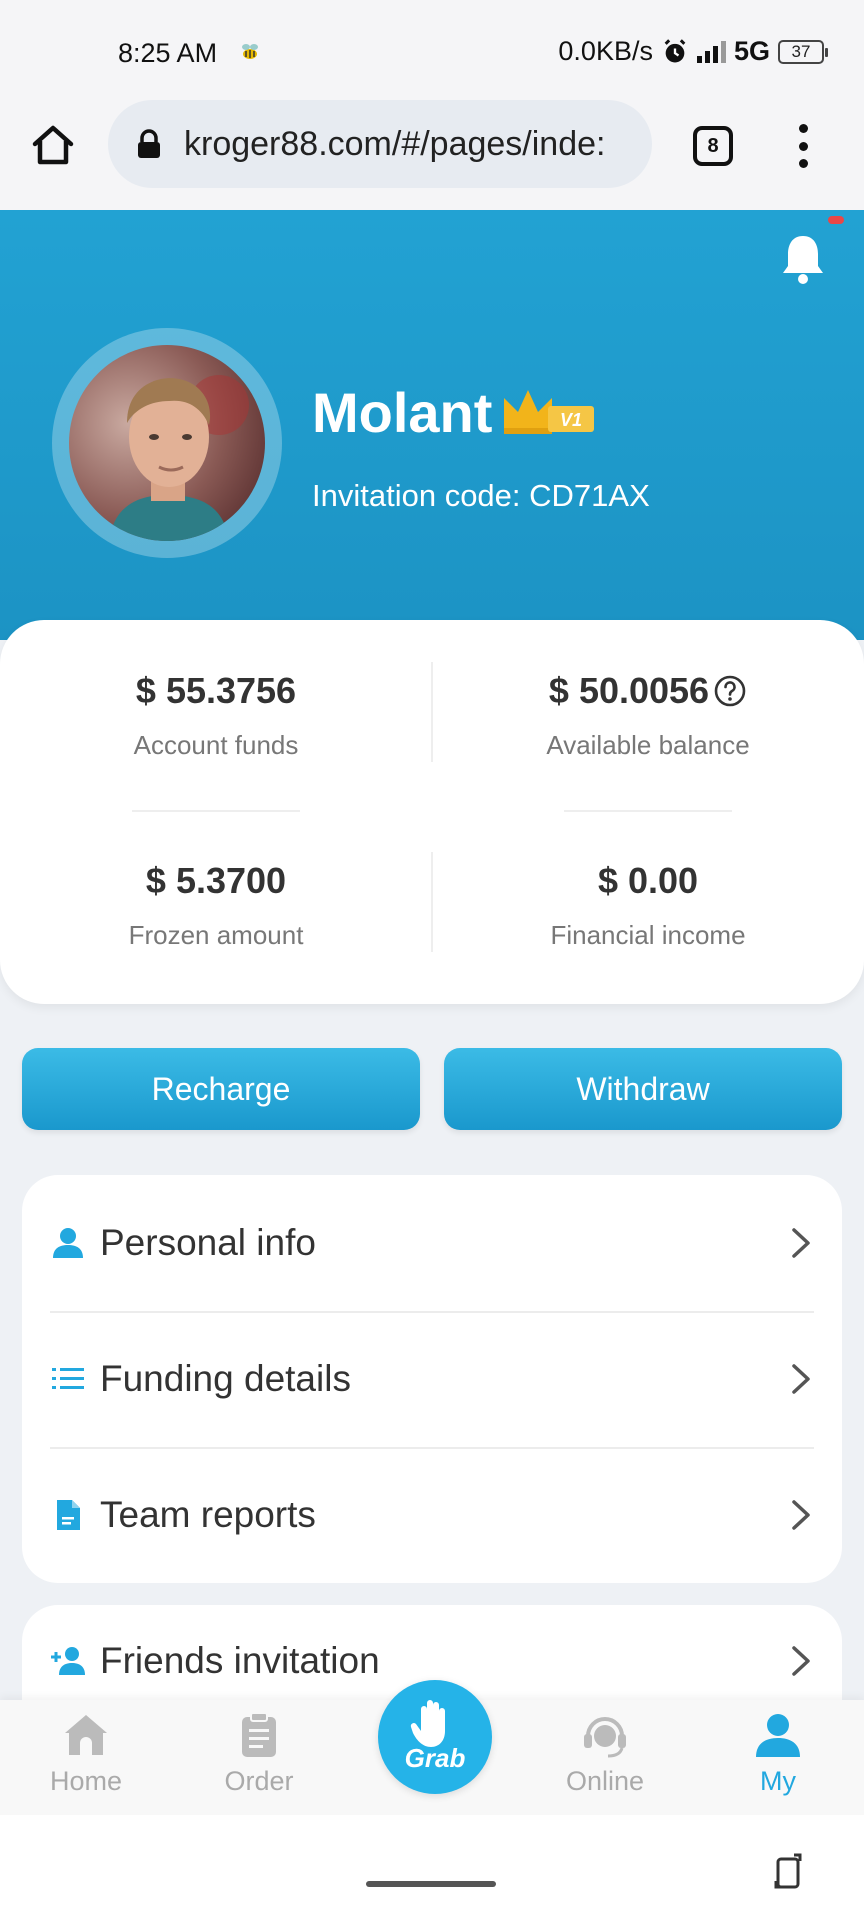  What do you see at coordinates (751, 51) in the screenshot?
I see `network-type: 5G` at bounding box center [751, 51].